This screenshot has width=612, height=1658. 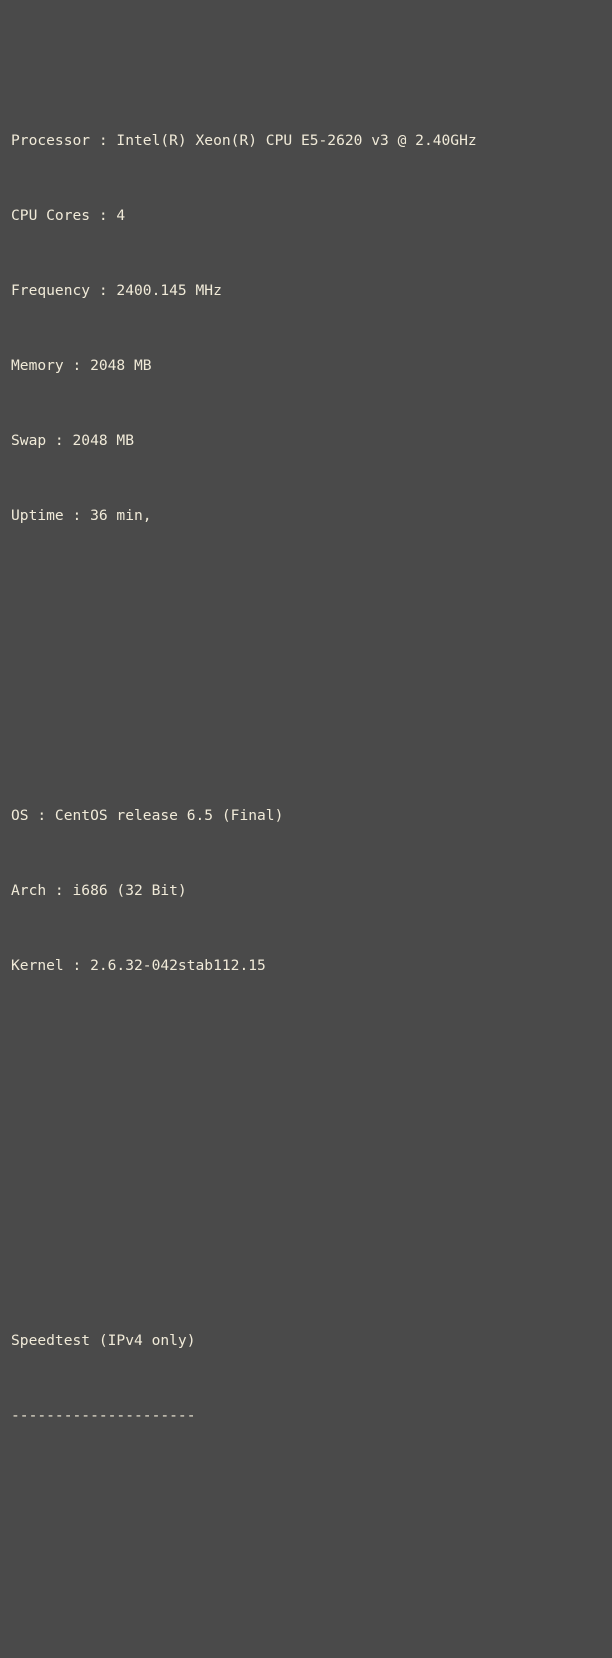 I want to click on arch-line: Arch : i686 (32 Bit), so click(x=99, y=890).